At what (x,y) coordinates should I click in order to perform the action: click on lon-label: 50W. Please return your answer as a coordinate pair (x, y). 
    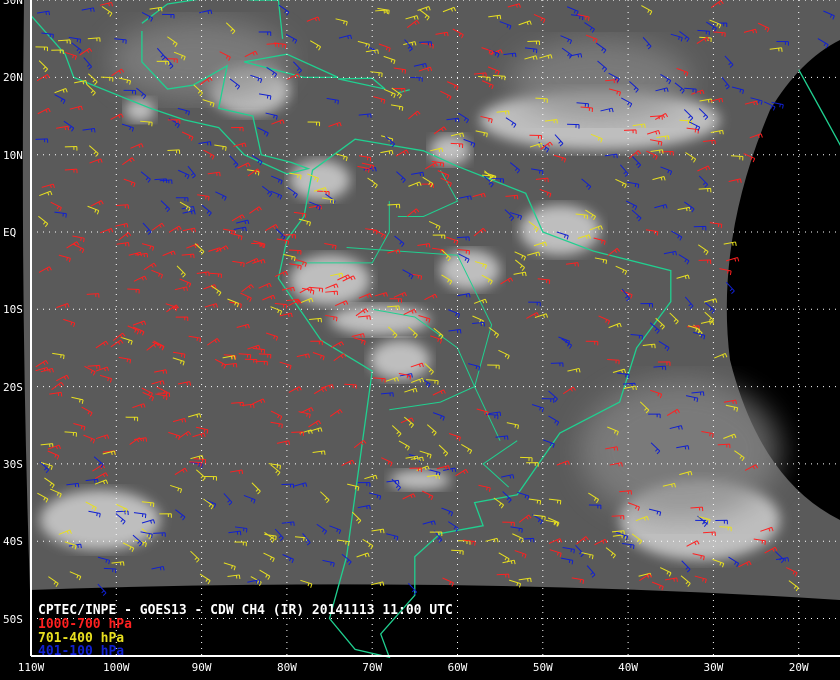
    Looking at the image, I should click on (542, 667).